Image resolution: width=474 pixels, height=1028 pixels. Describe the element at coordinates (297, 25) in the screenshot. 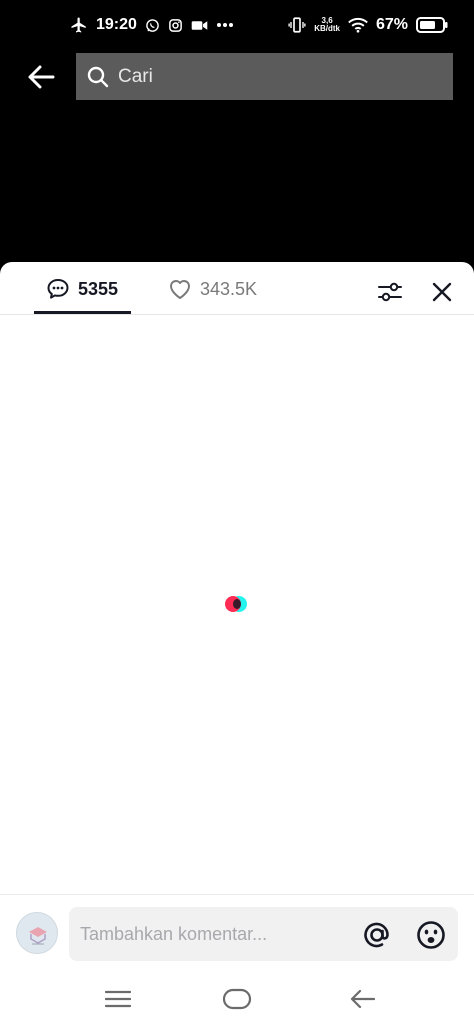

I see `vibrate-icon` at that location.